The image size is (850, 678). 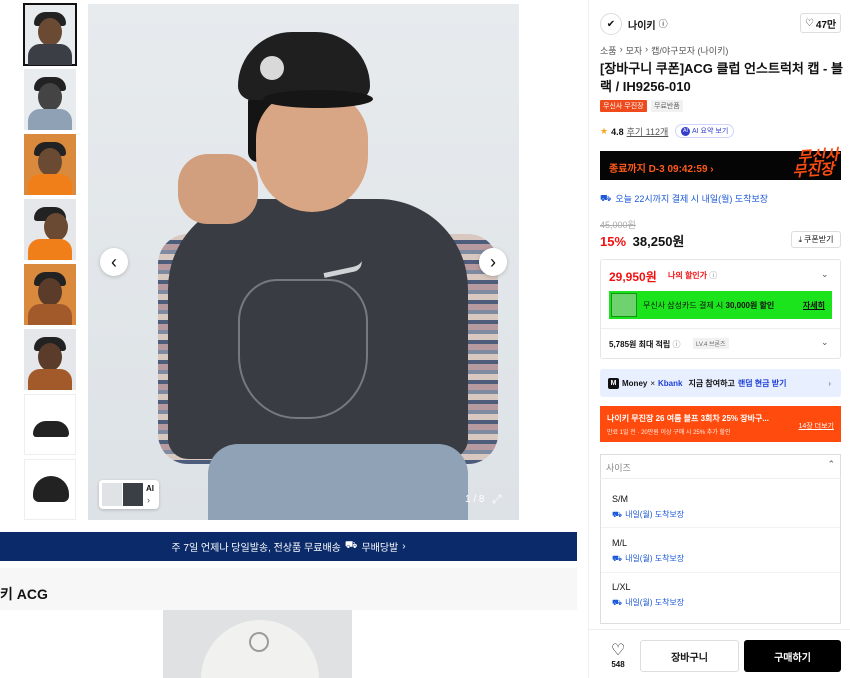 What do you see at coordinates (634, 50) in the screenshot?
I see `breadcrumb-item: 모자` at bounding box center [634, 50].